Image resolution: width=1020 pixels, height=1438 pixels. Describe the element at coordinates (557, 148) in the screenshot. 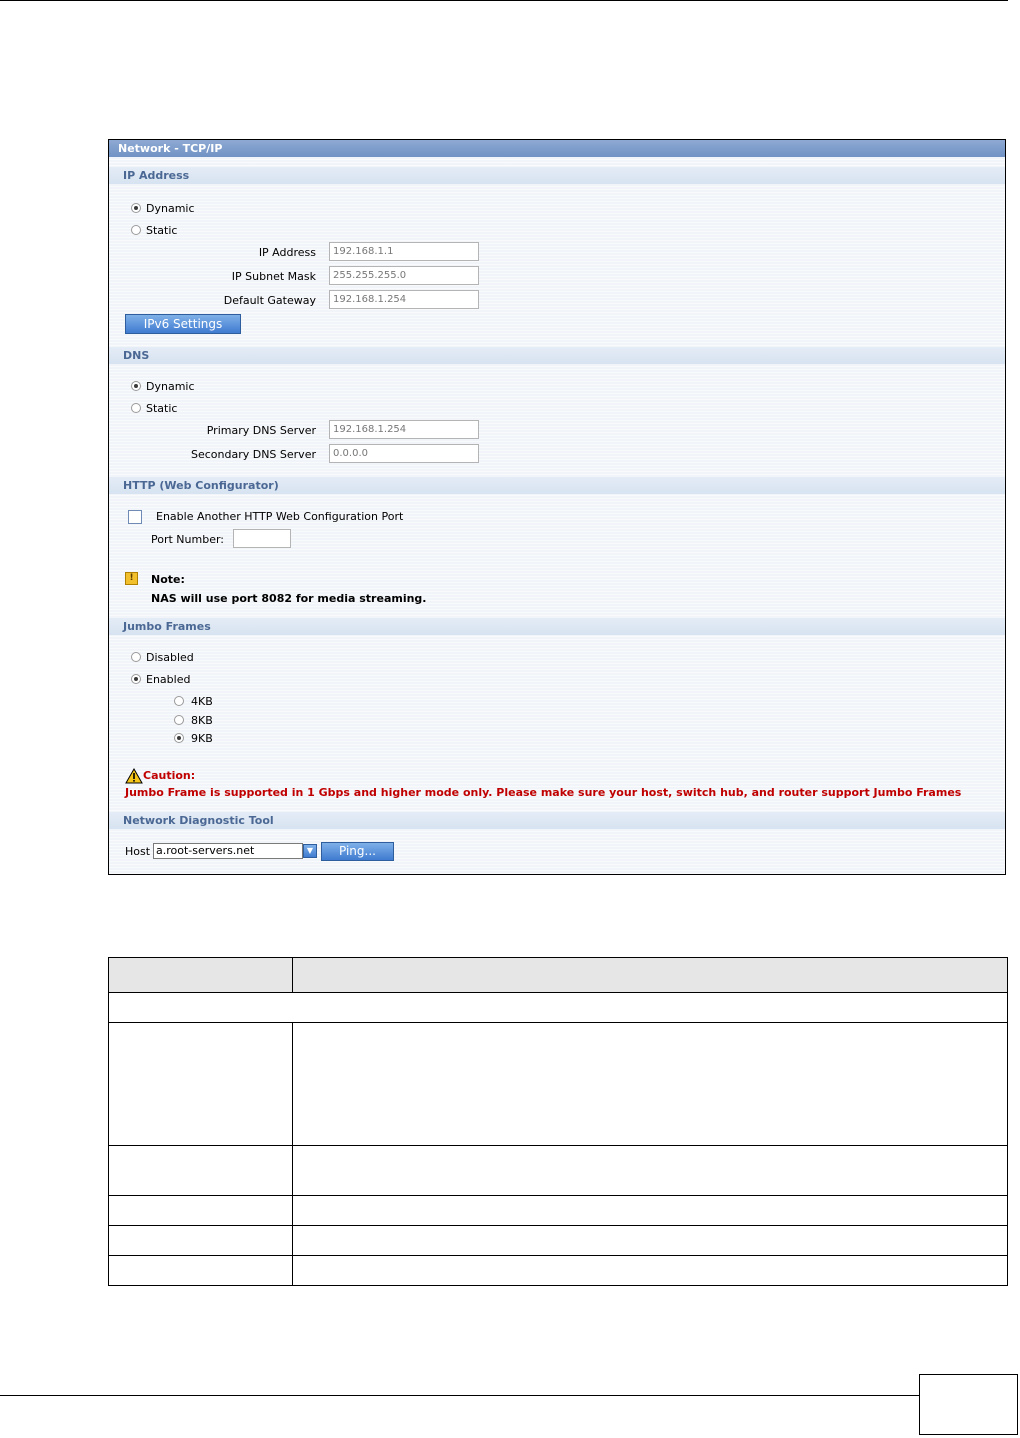

I see `panel-title: Network - TCP/IP` at that location.